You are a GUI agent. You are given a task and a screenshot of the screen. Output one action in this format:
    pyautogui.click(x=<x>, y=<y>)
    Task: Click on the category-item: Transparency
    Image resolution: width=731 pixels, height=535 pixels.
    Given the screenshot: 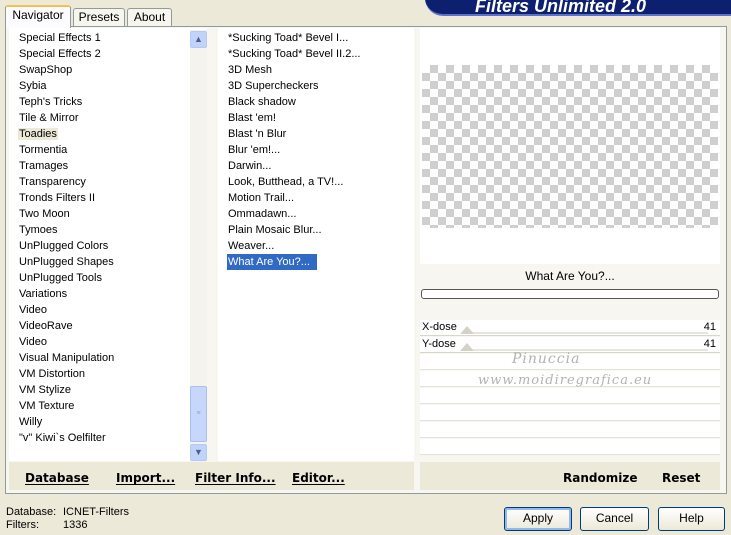 What is the action you would take?
    pyautogui.click(x=48, y=182)
    